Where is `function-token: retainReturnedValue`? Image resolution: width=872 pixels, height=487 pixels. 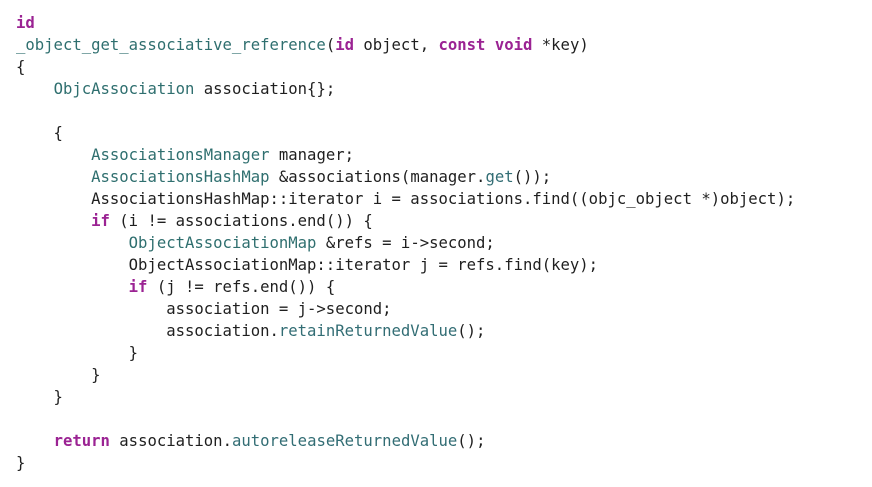
function-token: retainReturnedValue is located at coordinates (368, 331).